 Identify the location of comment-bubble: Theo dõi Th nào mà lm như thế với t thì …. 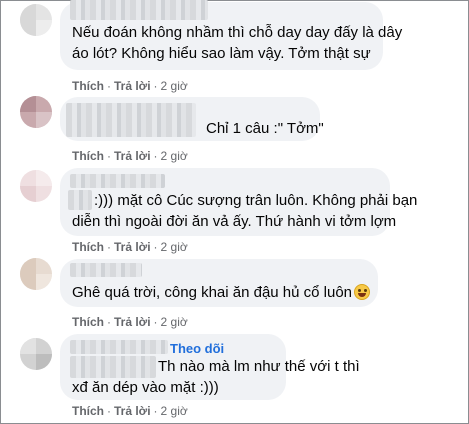
(210, 367).